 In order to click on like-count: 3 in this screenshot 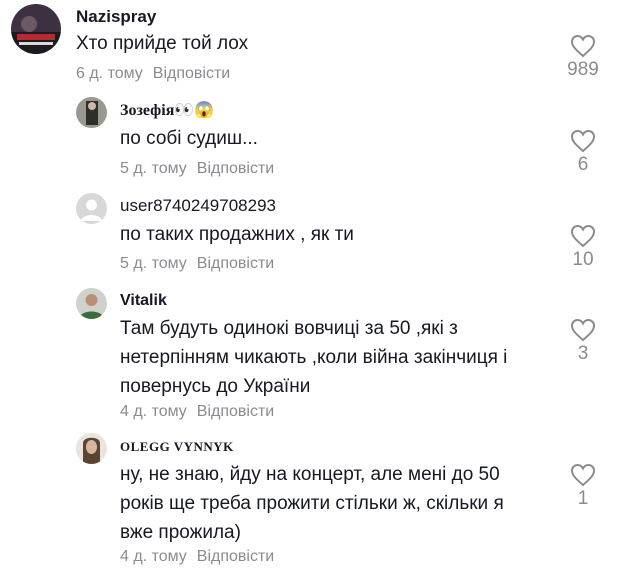, I will do `click(583, 353)`.